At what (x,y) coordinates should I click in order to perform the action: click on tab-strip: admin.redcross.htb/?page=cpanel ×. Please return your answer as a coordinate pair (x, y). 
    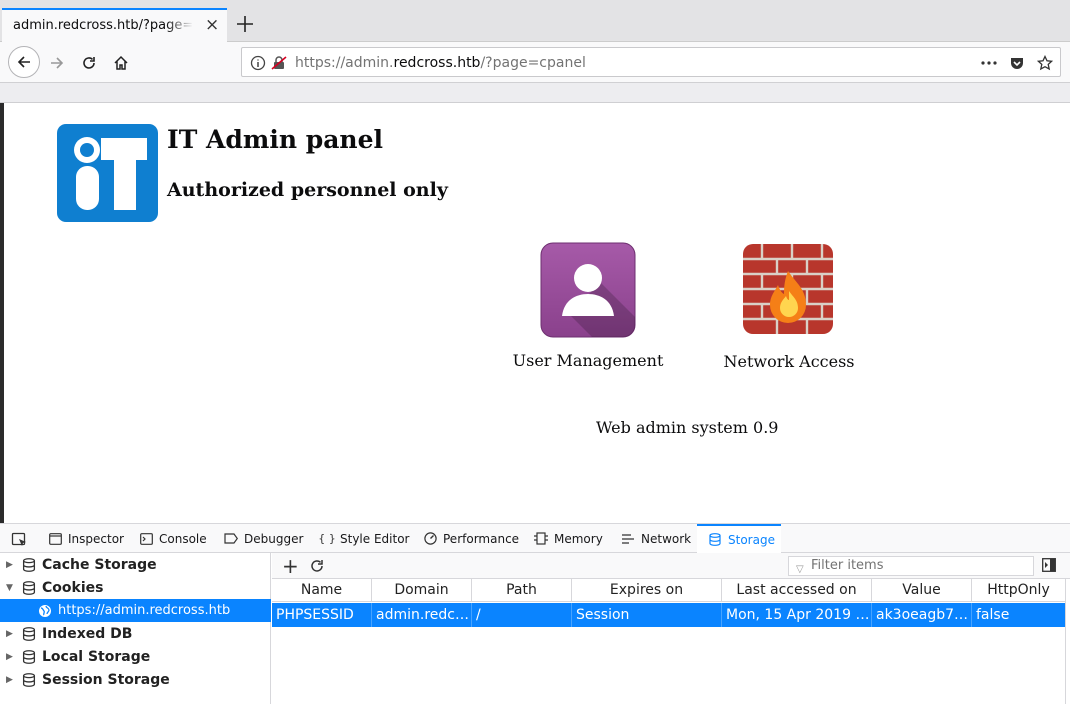
    Looking at the image, I should click on (535, 21).